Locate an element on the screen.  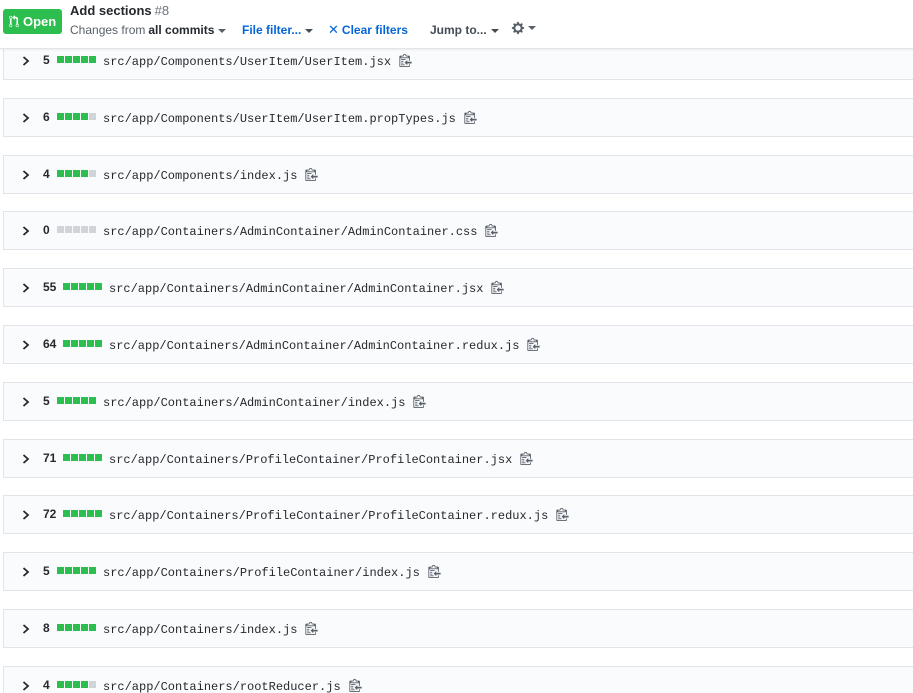
file-header: 8 src/app/Containers/index.js is located at coordinates (458, 628).